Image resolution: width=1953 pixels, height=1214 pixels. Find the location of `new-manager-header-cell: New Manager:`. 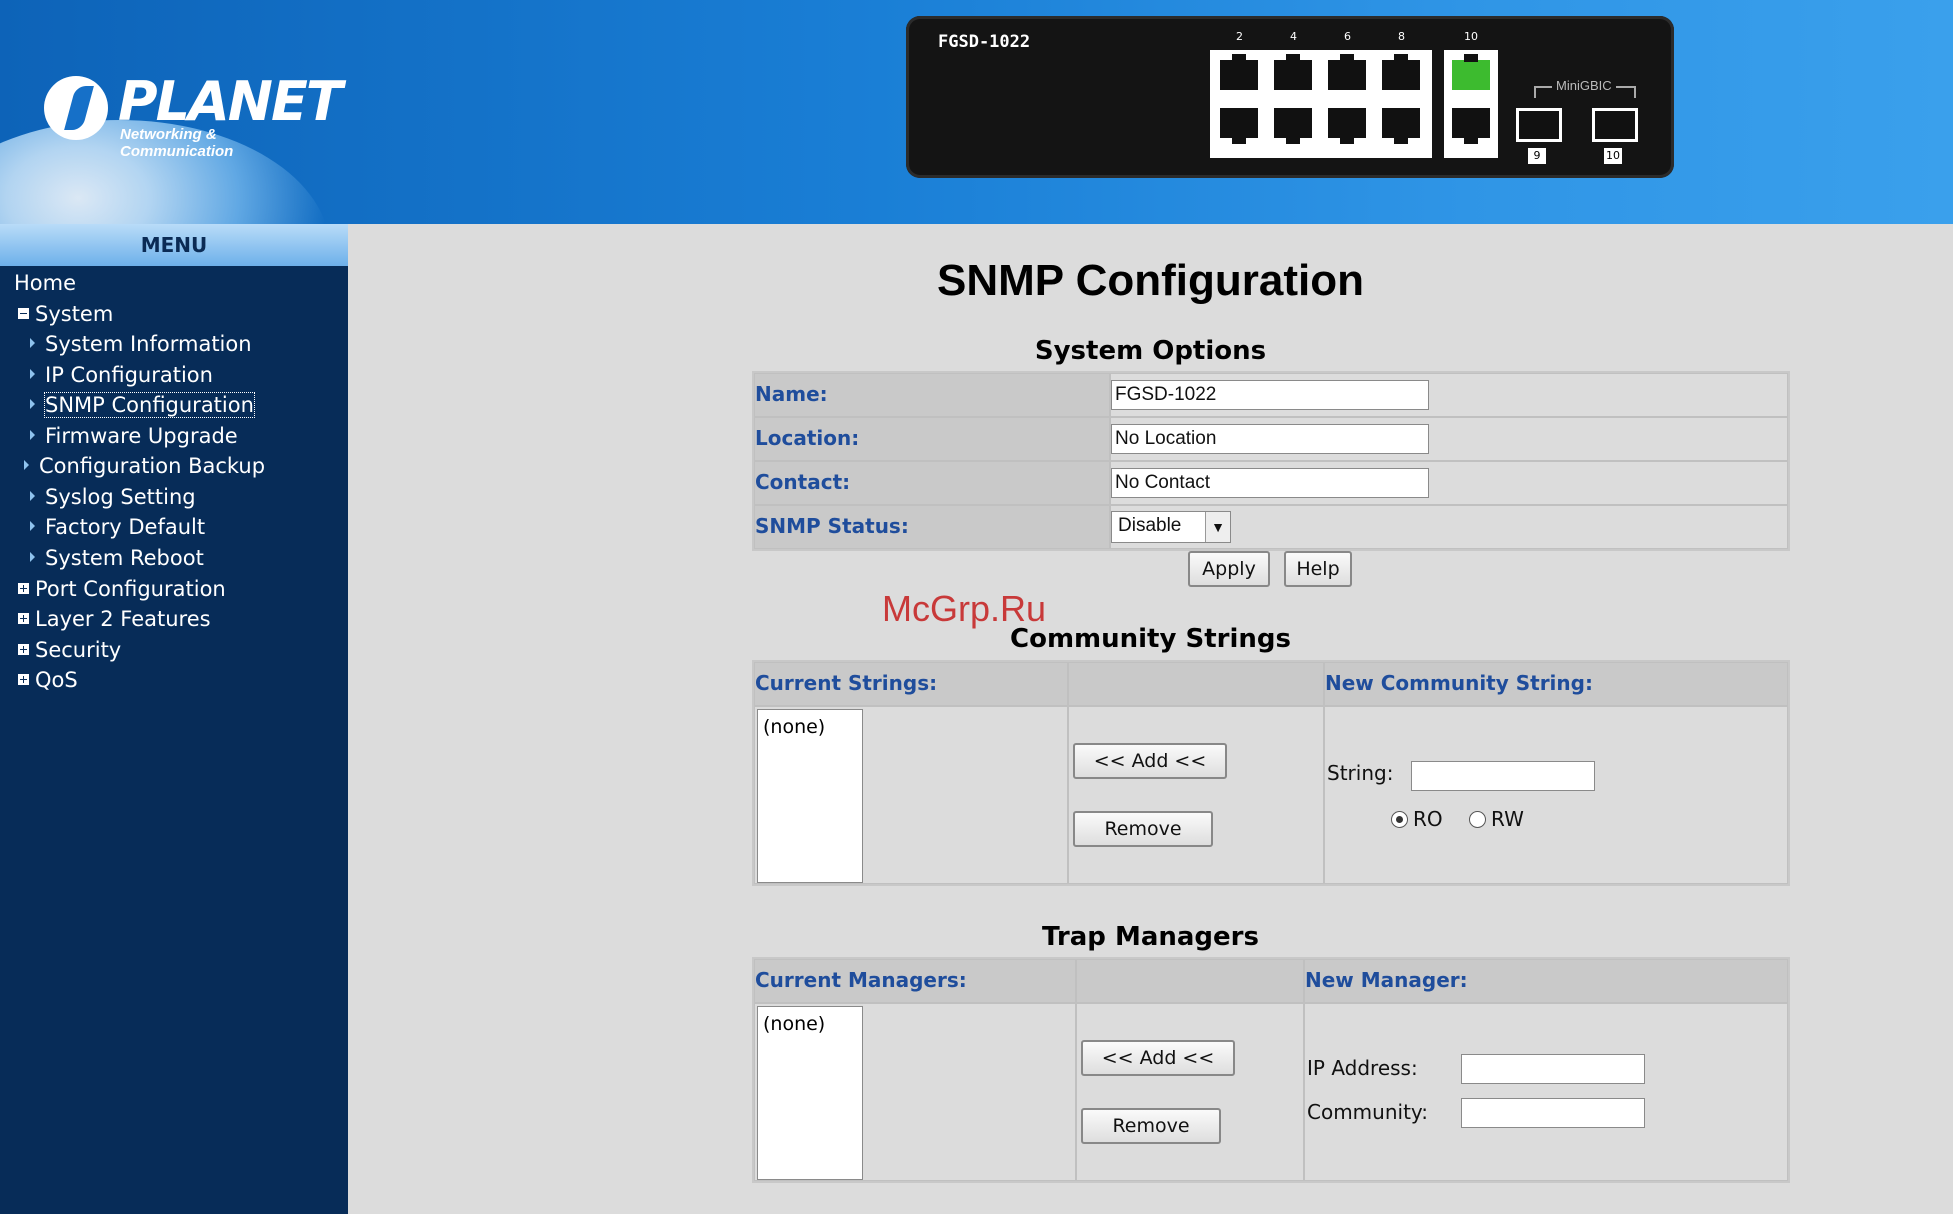

new-manager-header-cell: New Manager: is located at coordinates (1546, 981).